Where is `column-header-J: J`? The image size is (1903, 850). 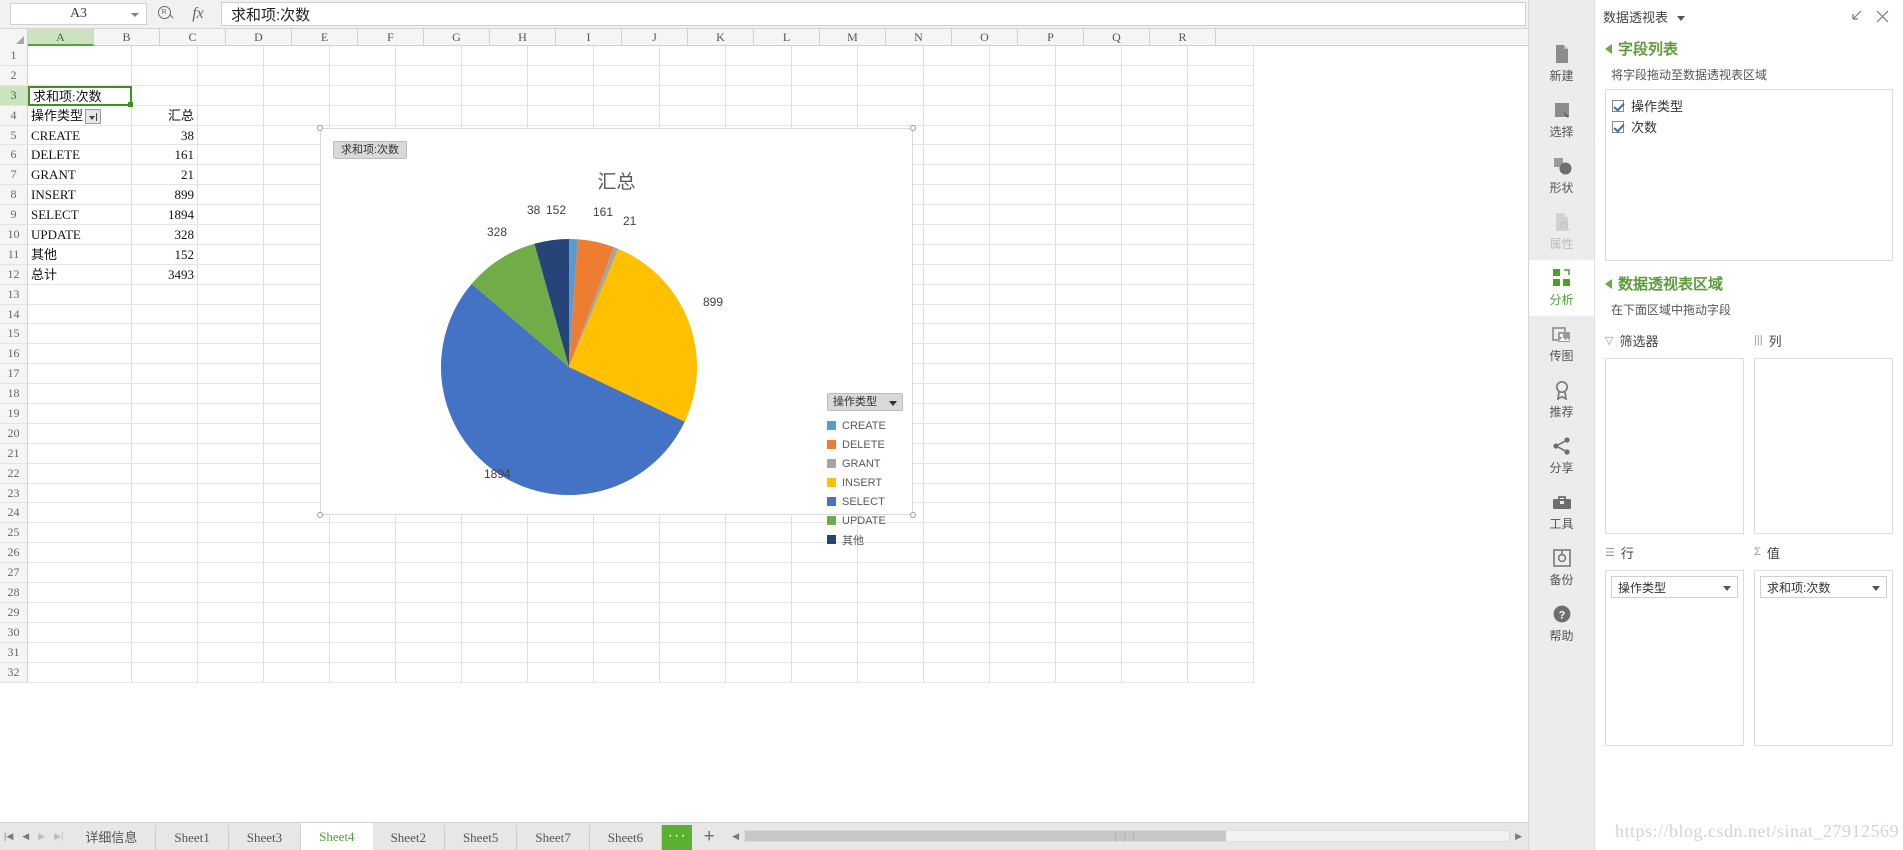
column-header-J: J is located at coordinates (655, 37).